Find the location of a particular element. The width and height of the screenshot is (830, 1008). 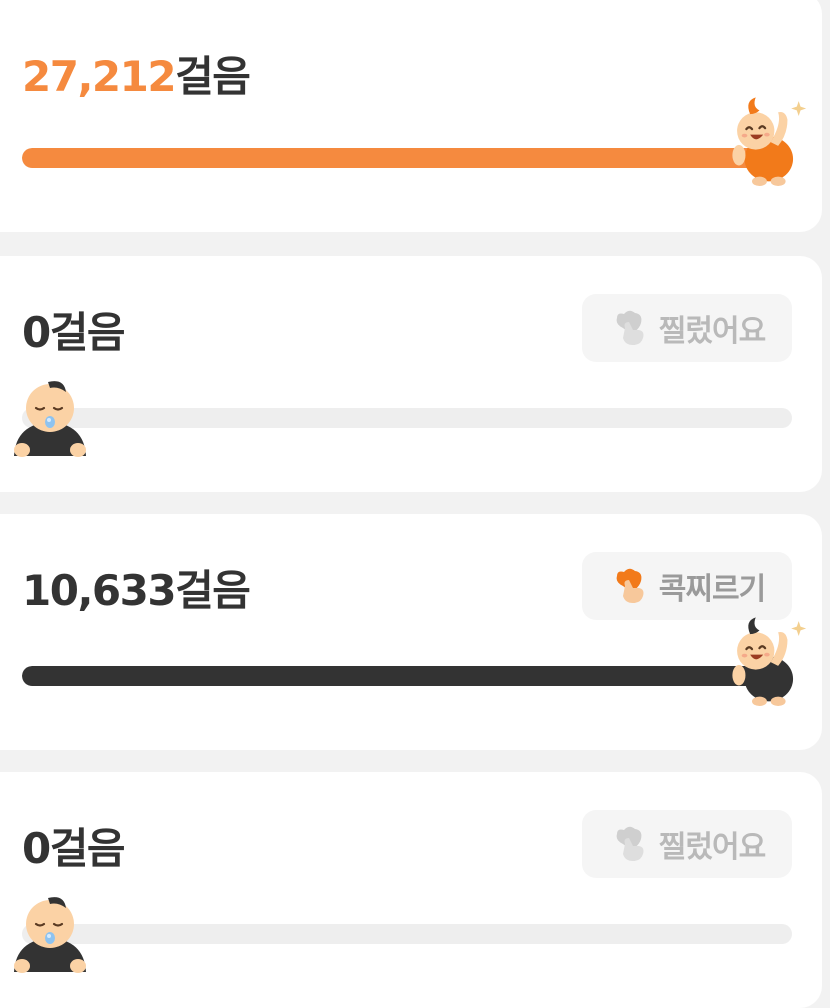

poke-button-label: 콕찌르기 is located at coordinates (712, 589).